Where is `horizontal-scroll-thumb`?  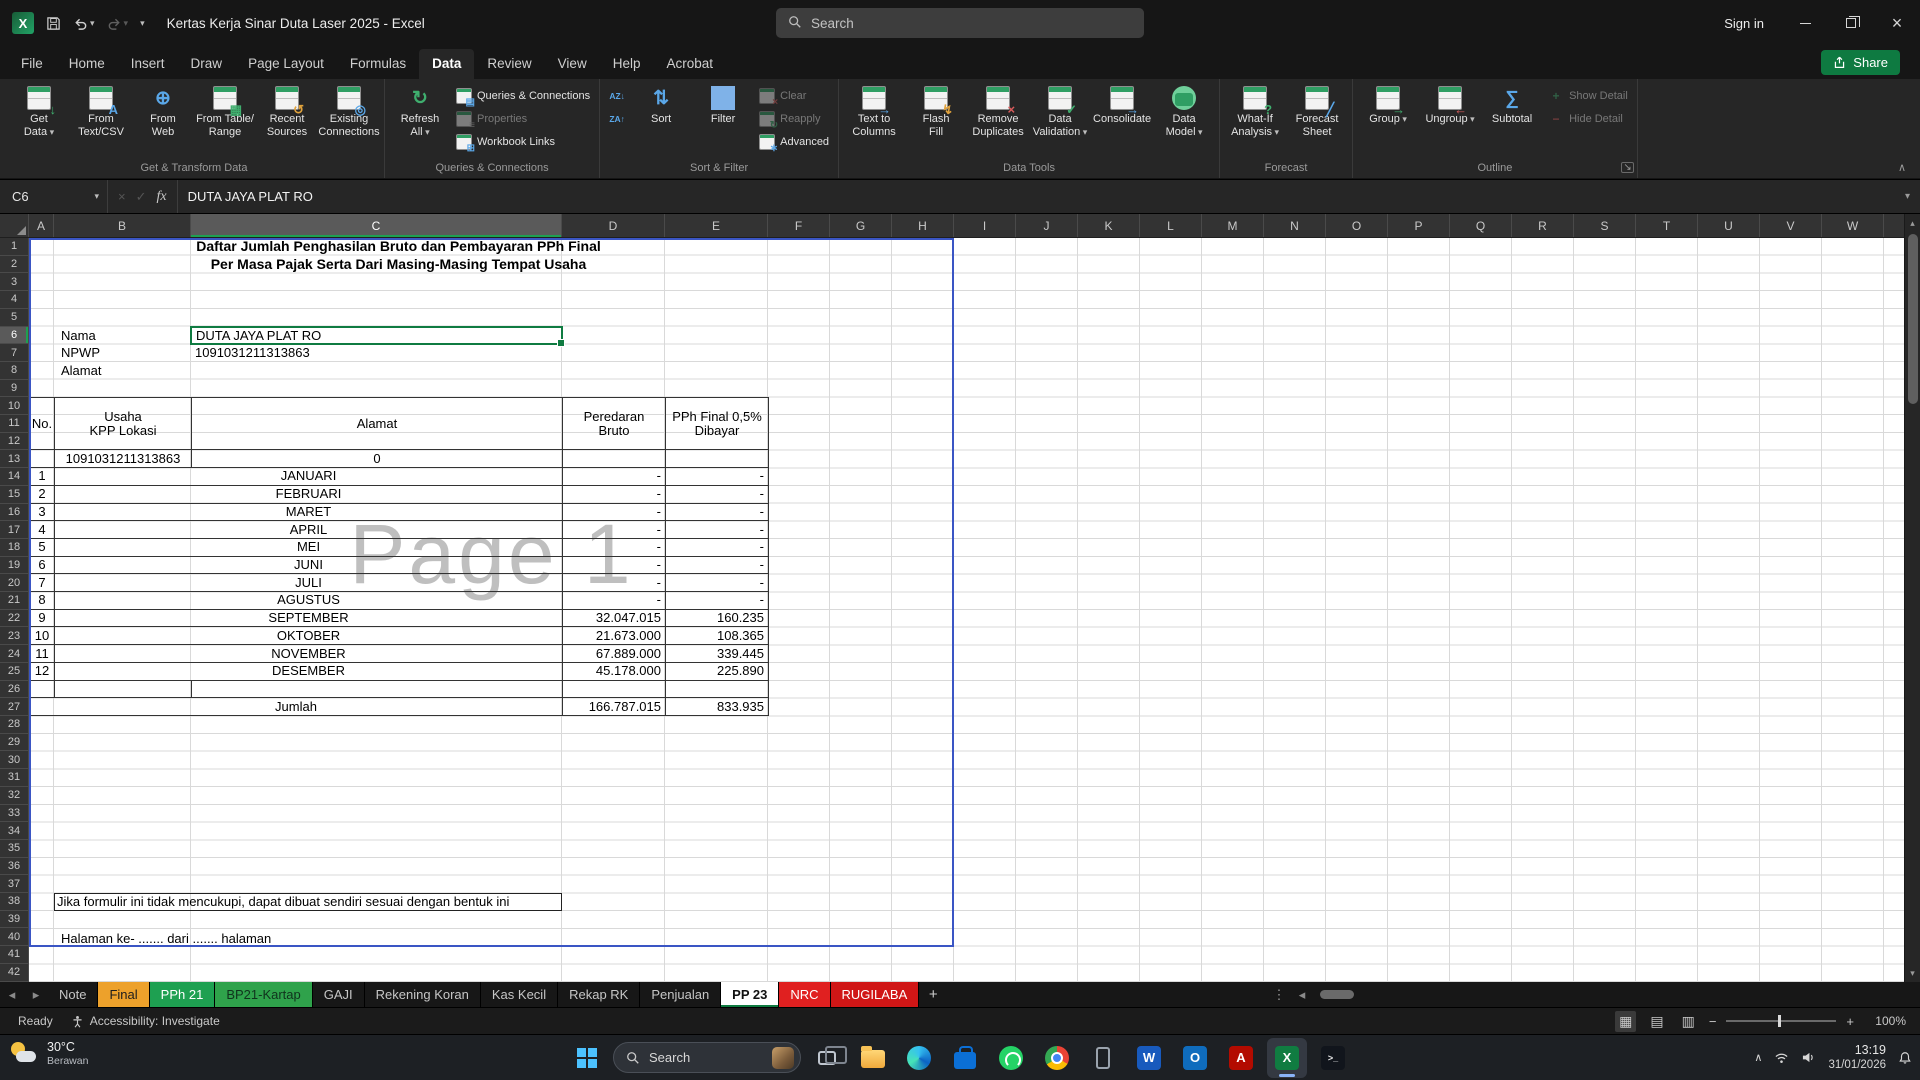 horizontal-scroll-thumb is located at coordinates (1337, 994).